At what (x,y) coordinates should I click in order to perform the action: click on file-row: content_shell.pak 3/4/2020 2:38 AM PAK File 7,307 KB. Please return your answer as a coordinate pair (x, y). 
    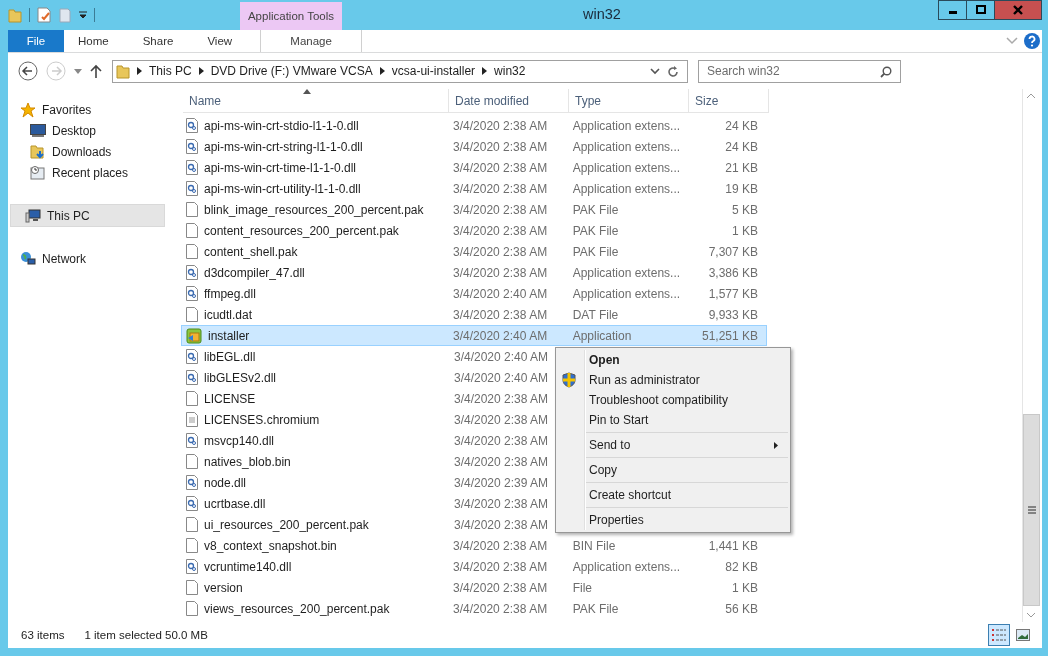
    Looking at the image, I should click on (474, 251).